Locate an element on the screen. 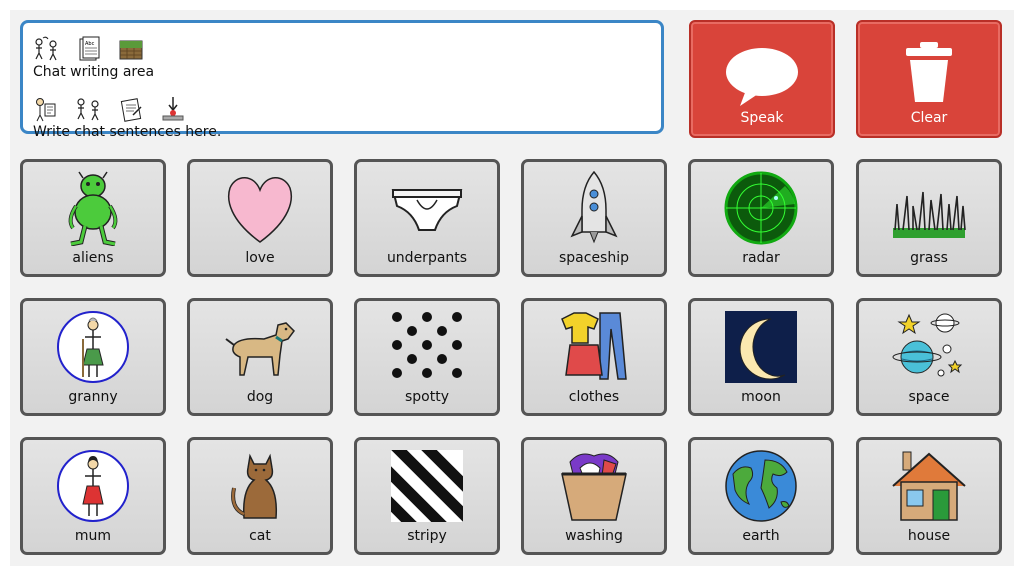 This screenshot has width=1024, height=576. tile-love: love is located at coordinates (260, 218).